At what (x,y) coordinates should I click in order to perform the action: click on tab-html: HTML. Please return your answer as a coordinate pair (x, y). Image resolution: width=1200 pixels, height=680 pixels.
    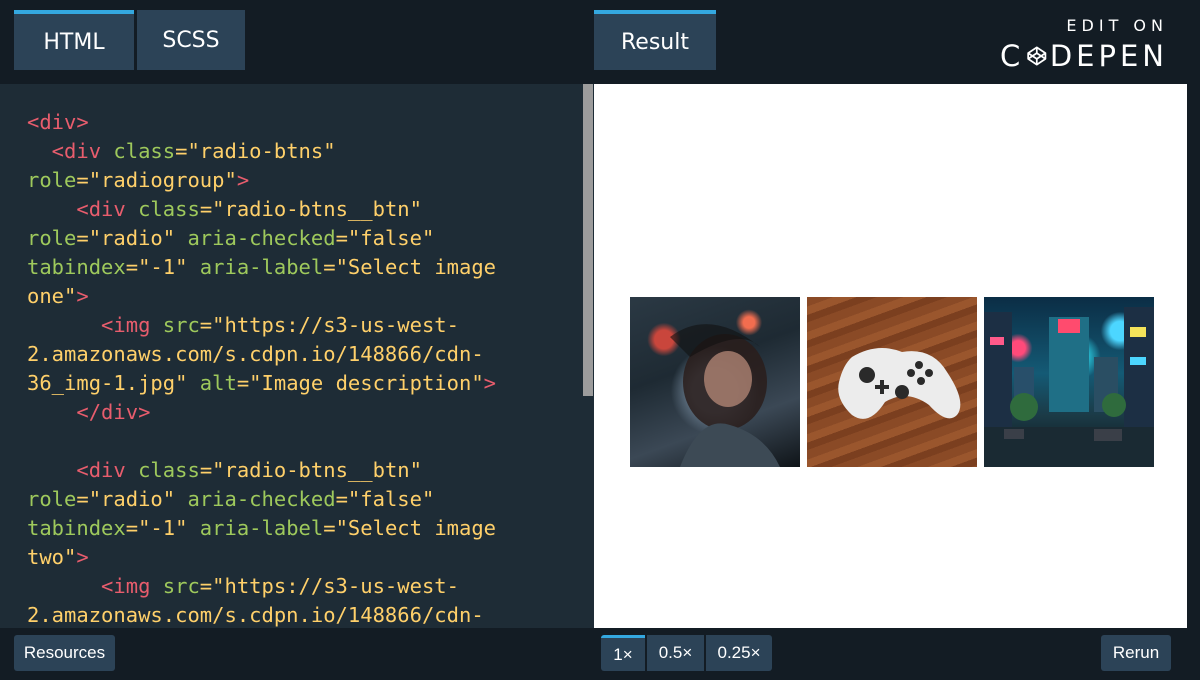
    Looking at the image, I should click on (74, 40).